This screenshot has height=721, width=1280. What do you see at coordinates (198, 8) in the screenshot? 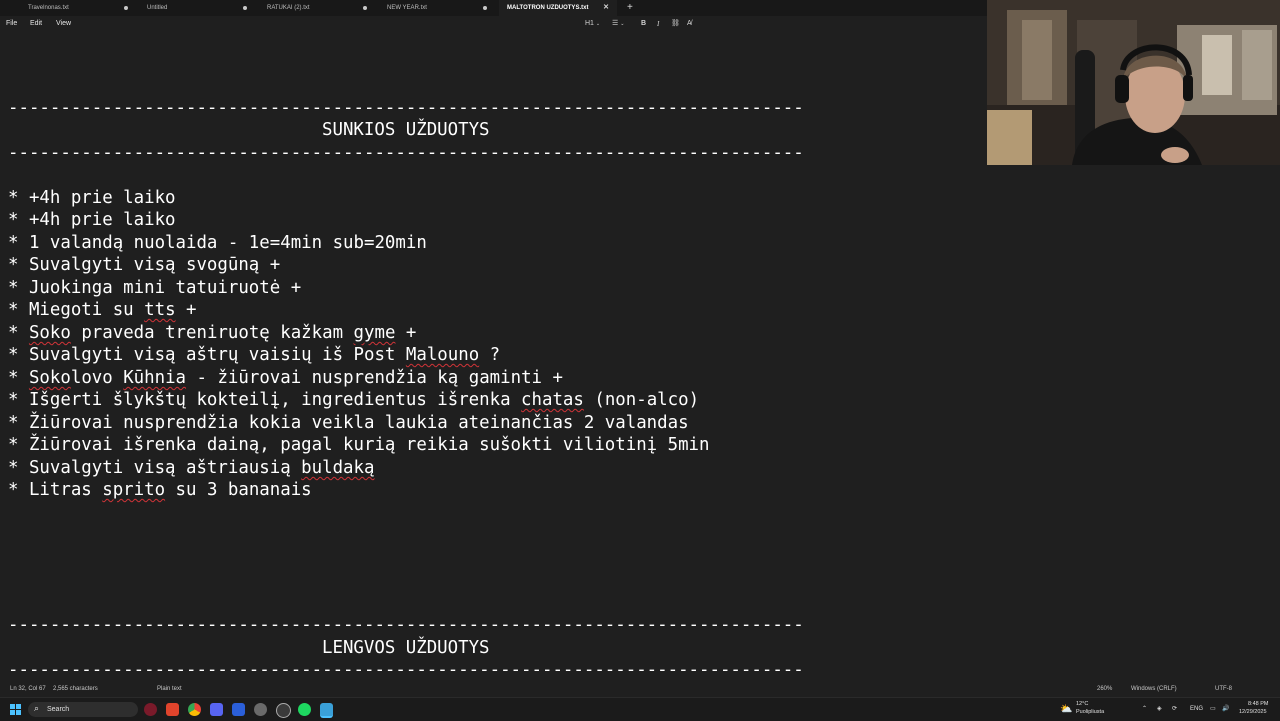
I see `tab-untitled: Untitled` at bounding box center [198, 8].